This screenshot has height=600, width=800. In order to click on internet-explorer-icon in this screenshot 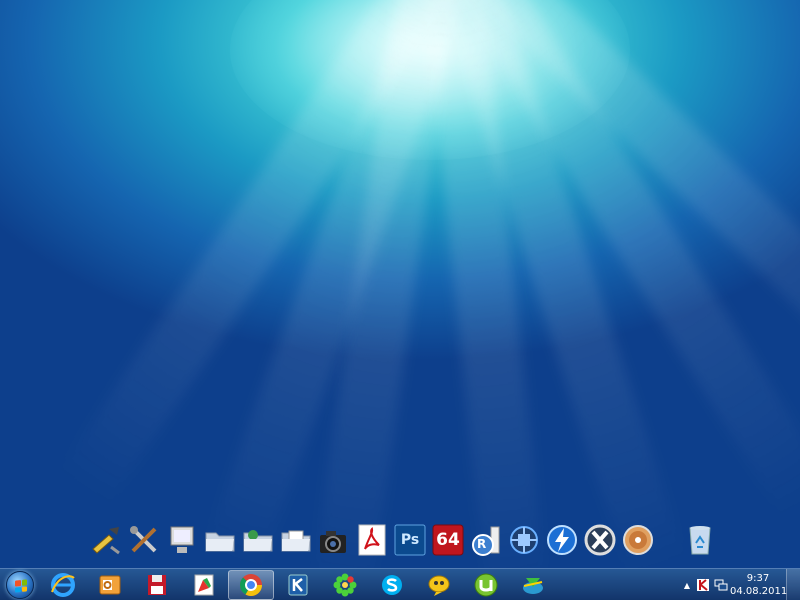, I will do `click(63, 584)`.